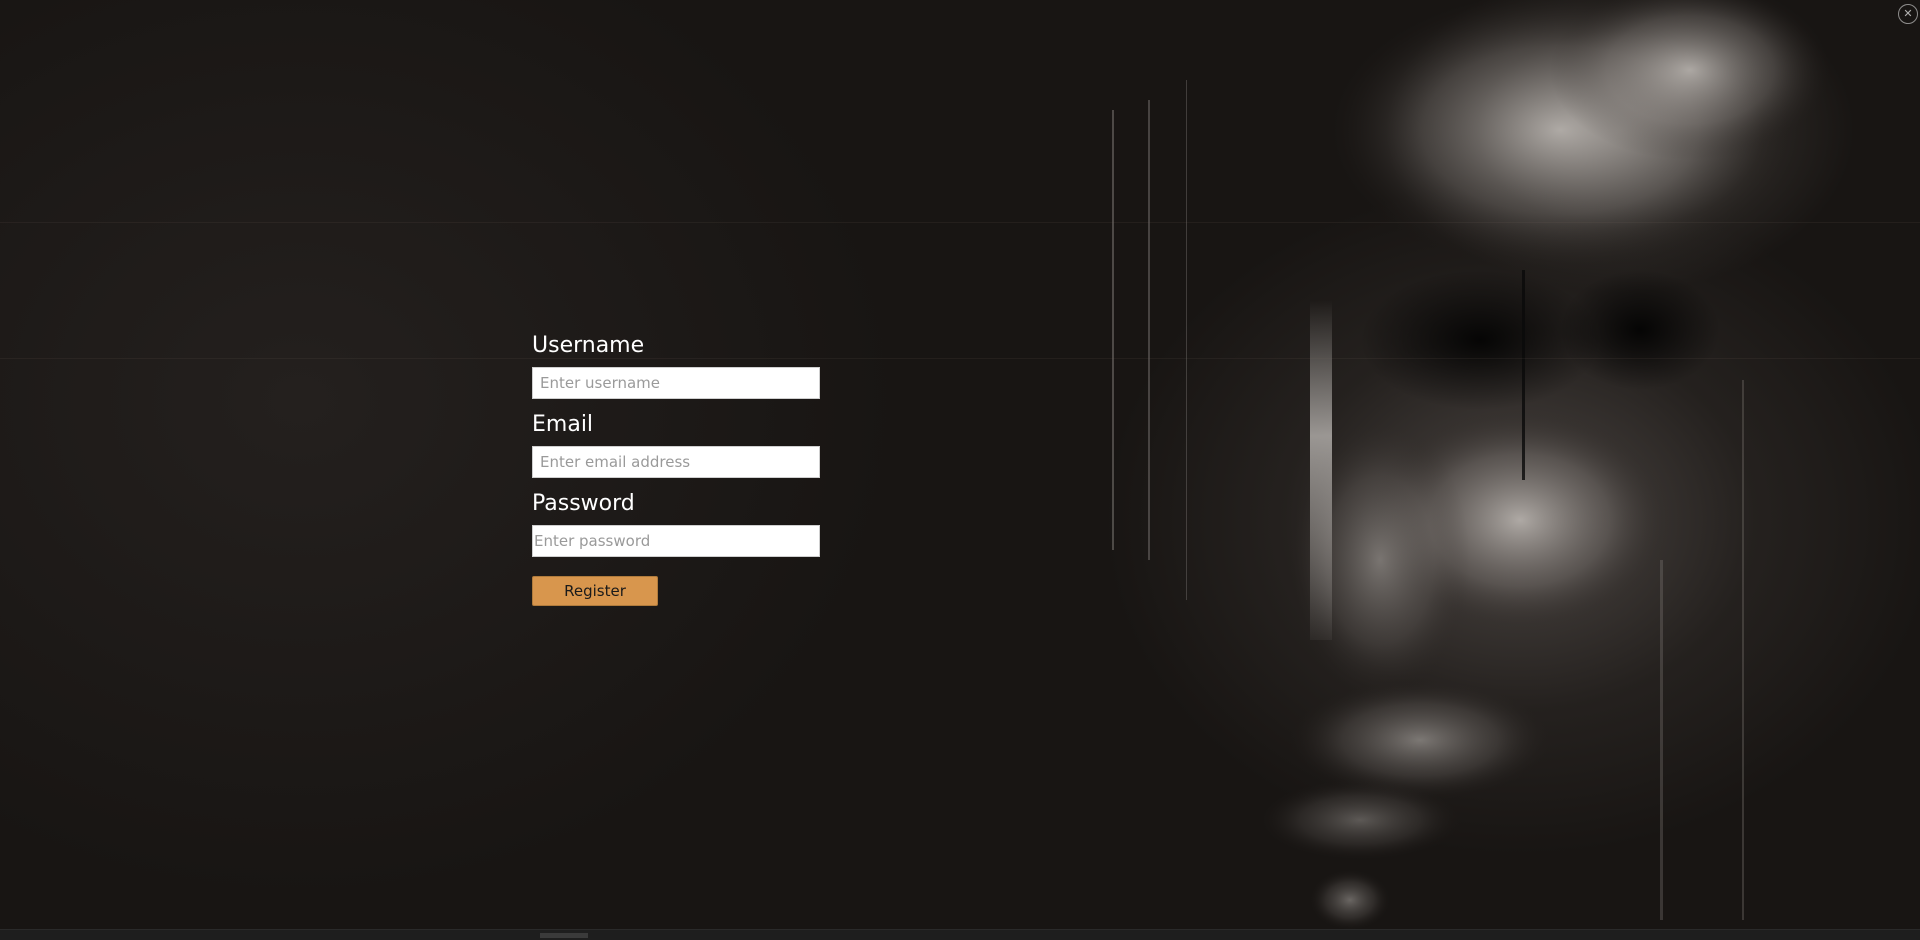 The image size is (1920, 940). I want to click on close-circle-icon: ✕, so click(1908, 14).